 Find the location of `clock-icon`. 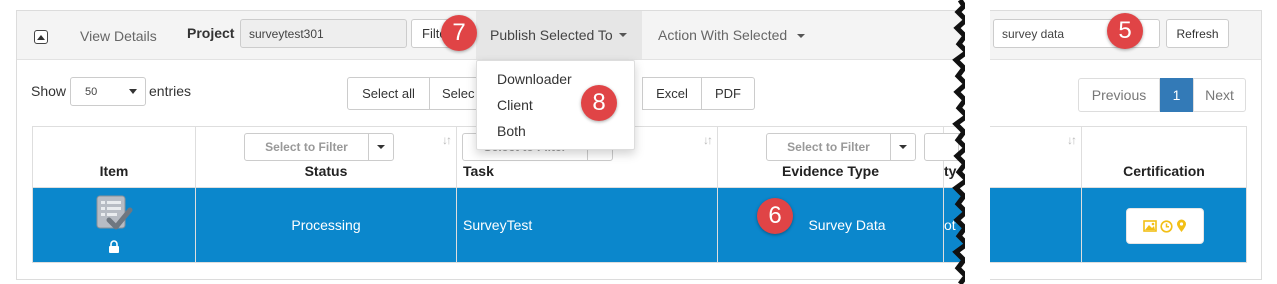

clock-icon is located at coordinates (1166, 226).